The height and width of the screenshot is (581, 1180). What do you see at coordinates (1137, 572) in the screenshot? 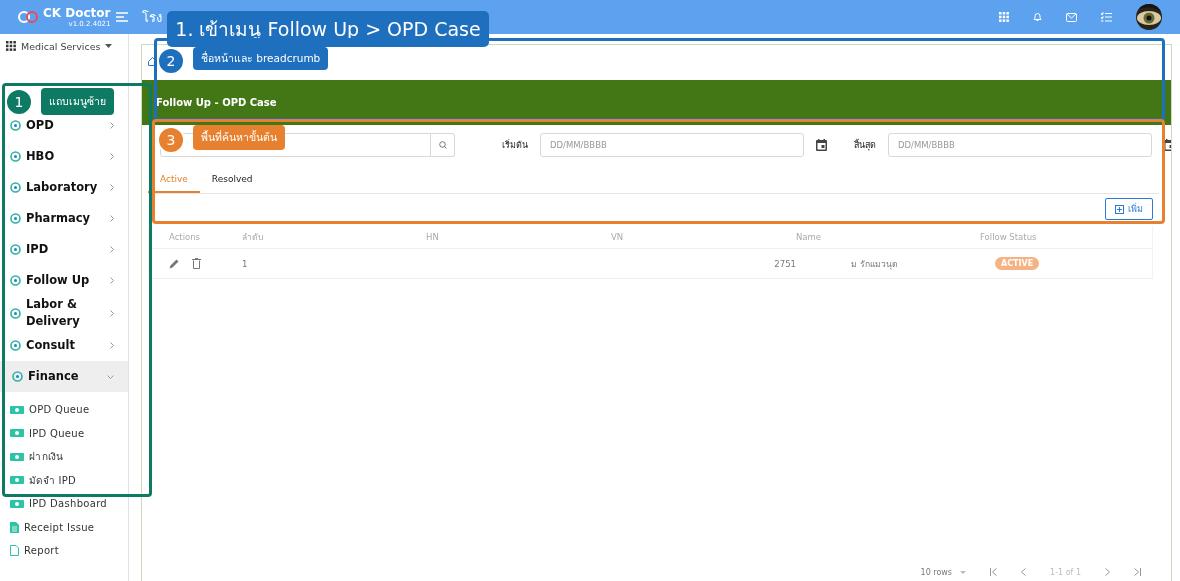
I see `last-page-icon` at bounding box center [1137, 572].